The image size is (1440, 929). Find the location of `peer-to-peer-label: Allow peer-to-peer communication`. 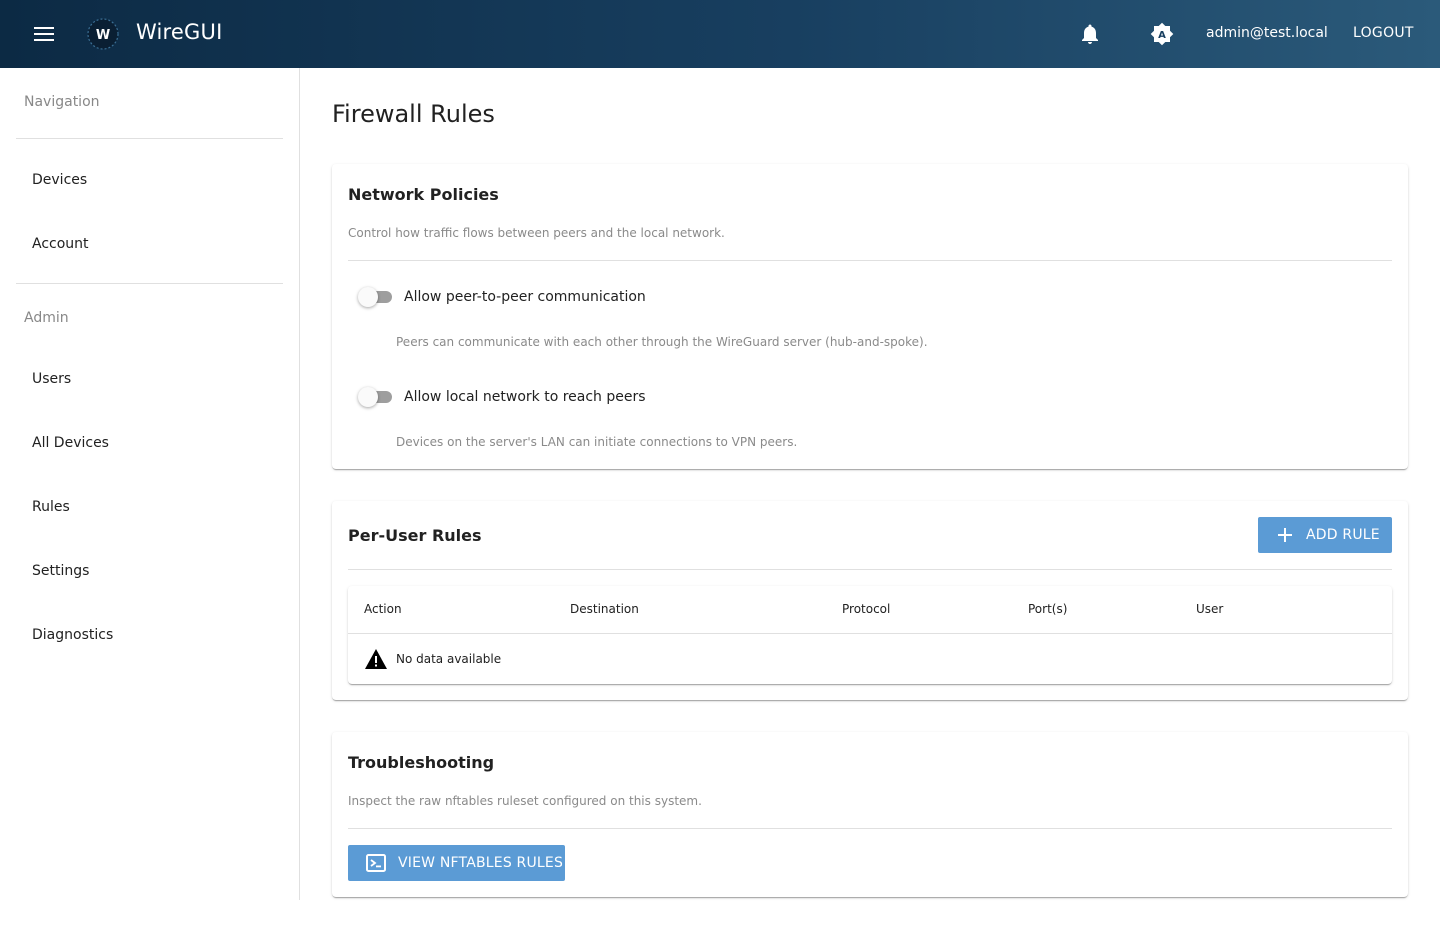

peer-to-peer-label: Allow peer-to-peer communication is located at coordinates (525, 297).